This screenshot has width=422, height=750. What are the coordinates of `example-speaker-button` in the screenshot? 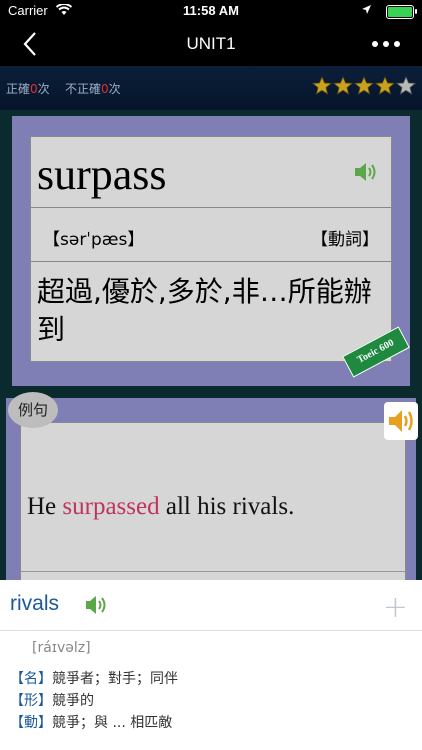 It's located at (401, 421).